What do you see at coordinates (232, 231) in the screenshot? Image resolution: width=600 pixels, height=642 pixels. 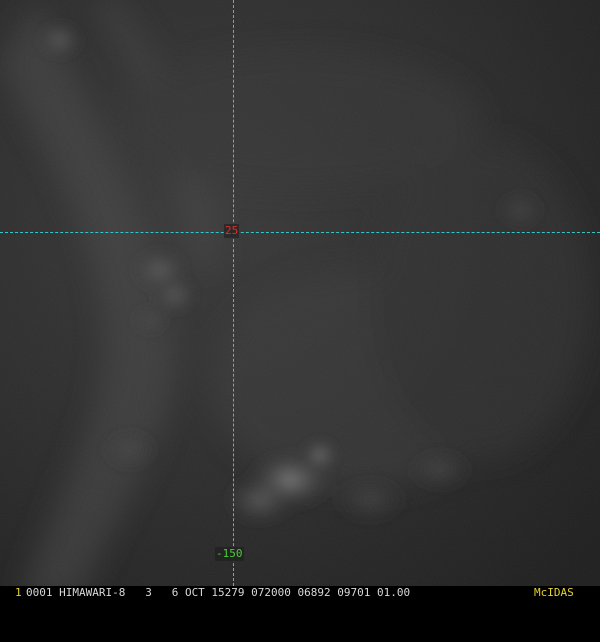 I see `latitude-label: 25` at bounding box center [232, 231].